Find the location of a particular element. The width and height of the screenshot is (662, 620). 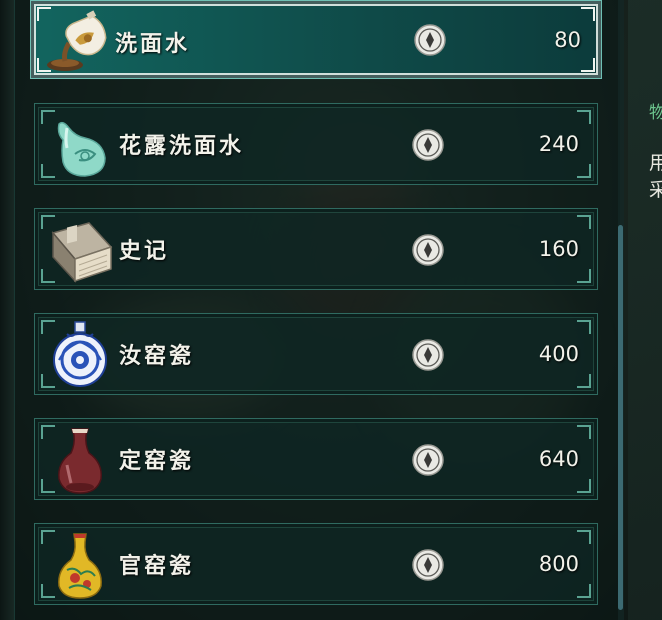

shop-item: 史记 160 is located at coordinates (316, 249).